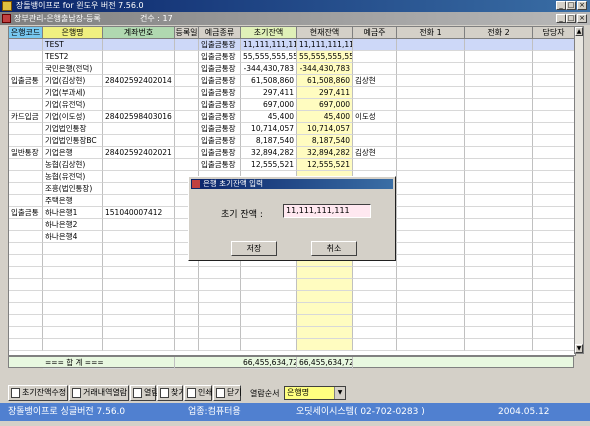  What do you see at coordinates (139, 213) in the screenshot?
I see `table-cell: 151040007412` at bounding box center [139, 213].